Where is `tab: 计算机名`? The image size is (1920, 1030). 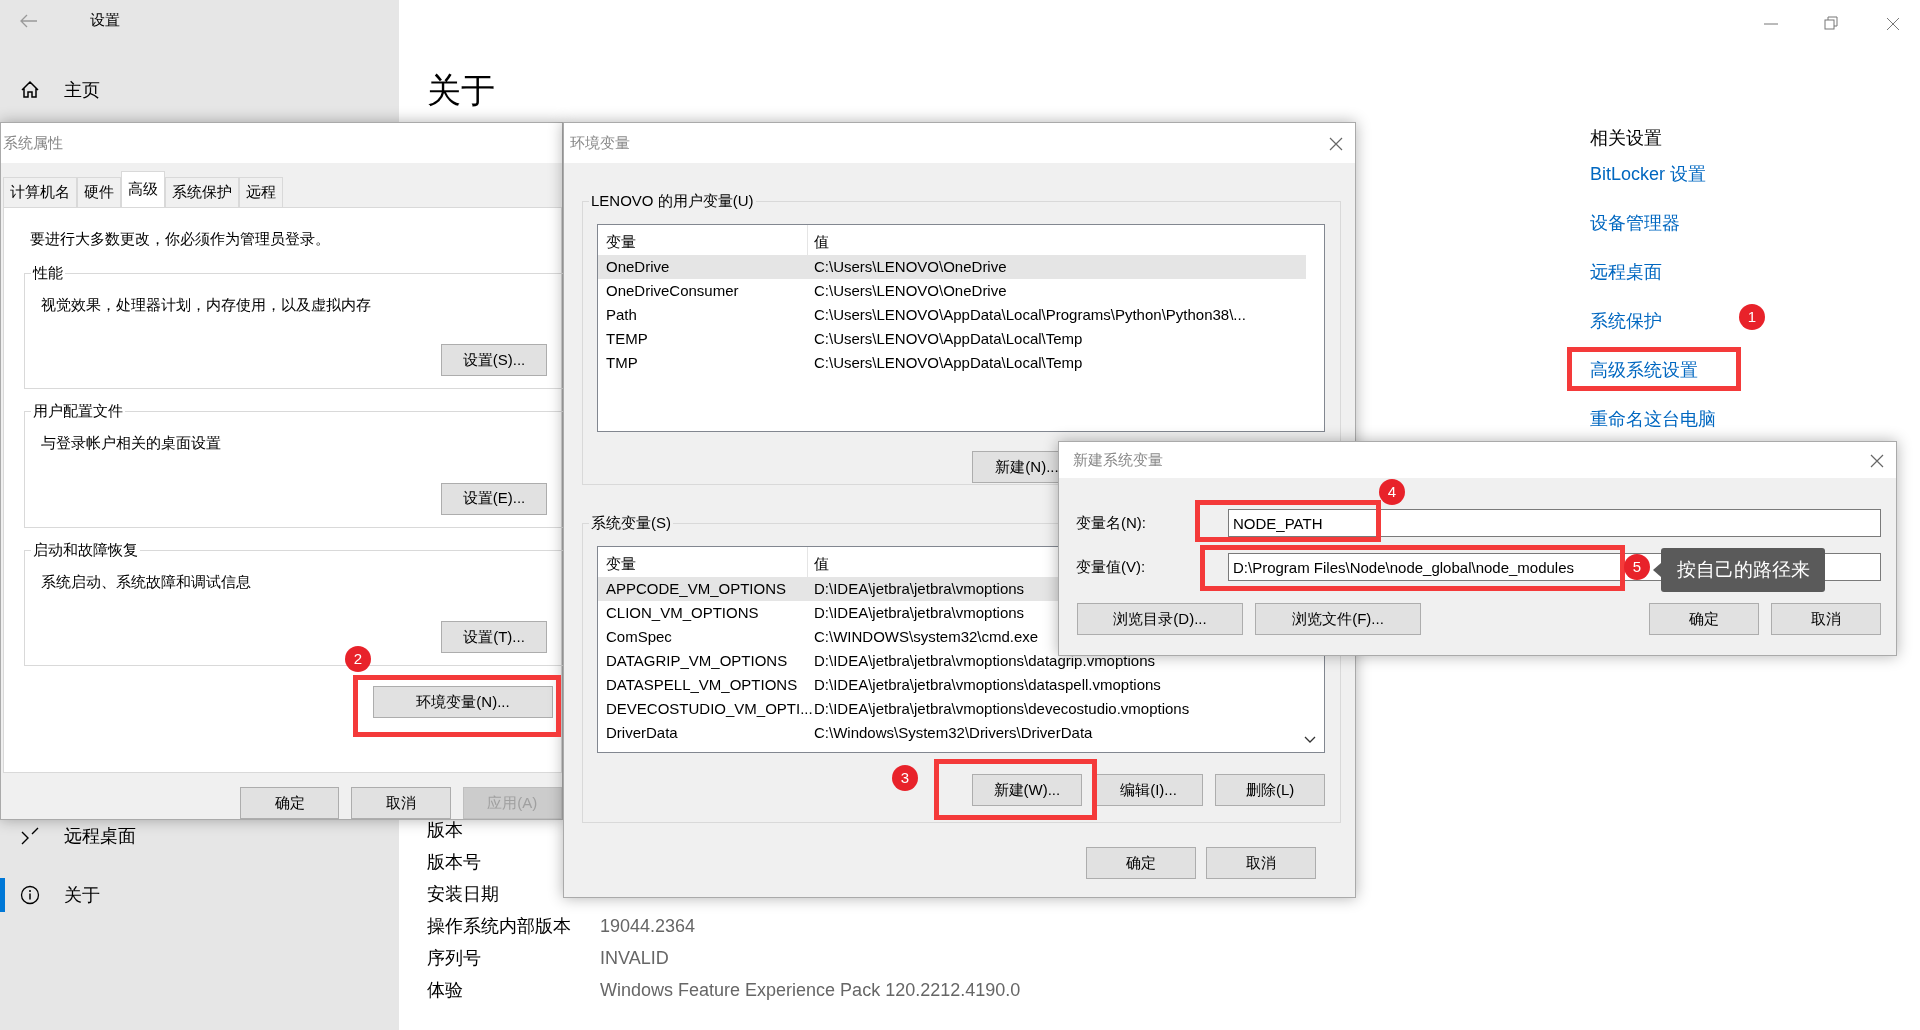 tab: 计算机名 is located at coordinates (40, 192).